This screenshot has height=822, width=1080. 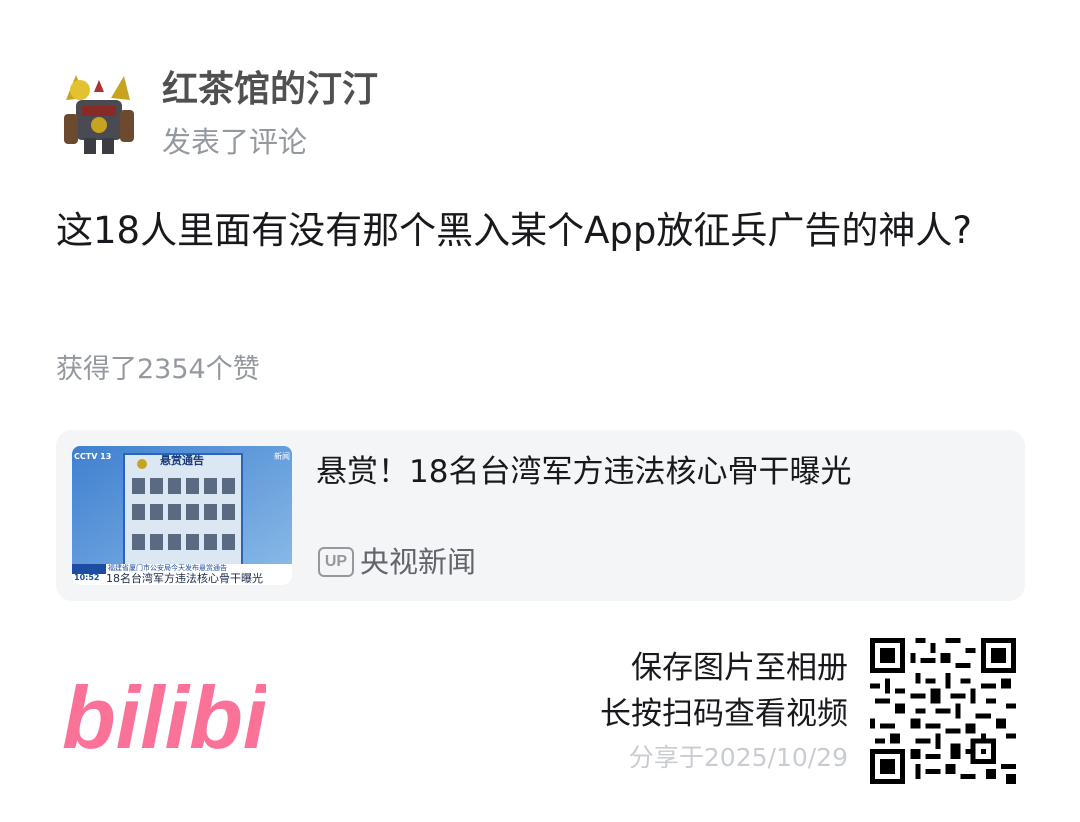 I want to click on avatar, so click(x=99, y=113).